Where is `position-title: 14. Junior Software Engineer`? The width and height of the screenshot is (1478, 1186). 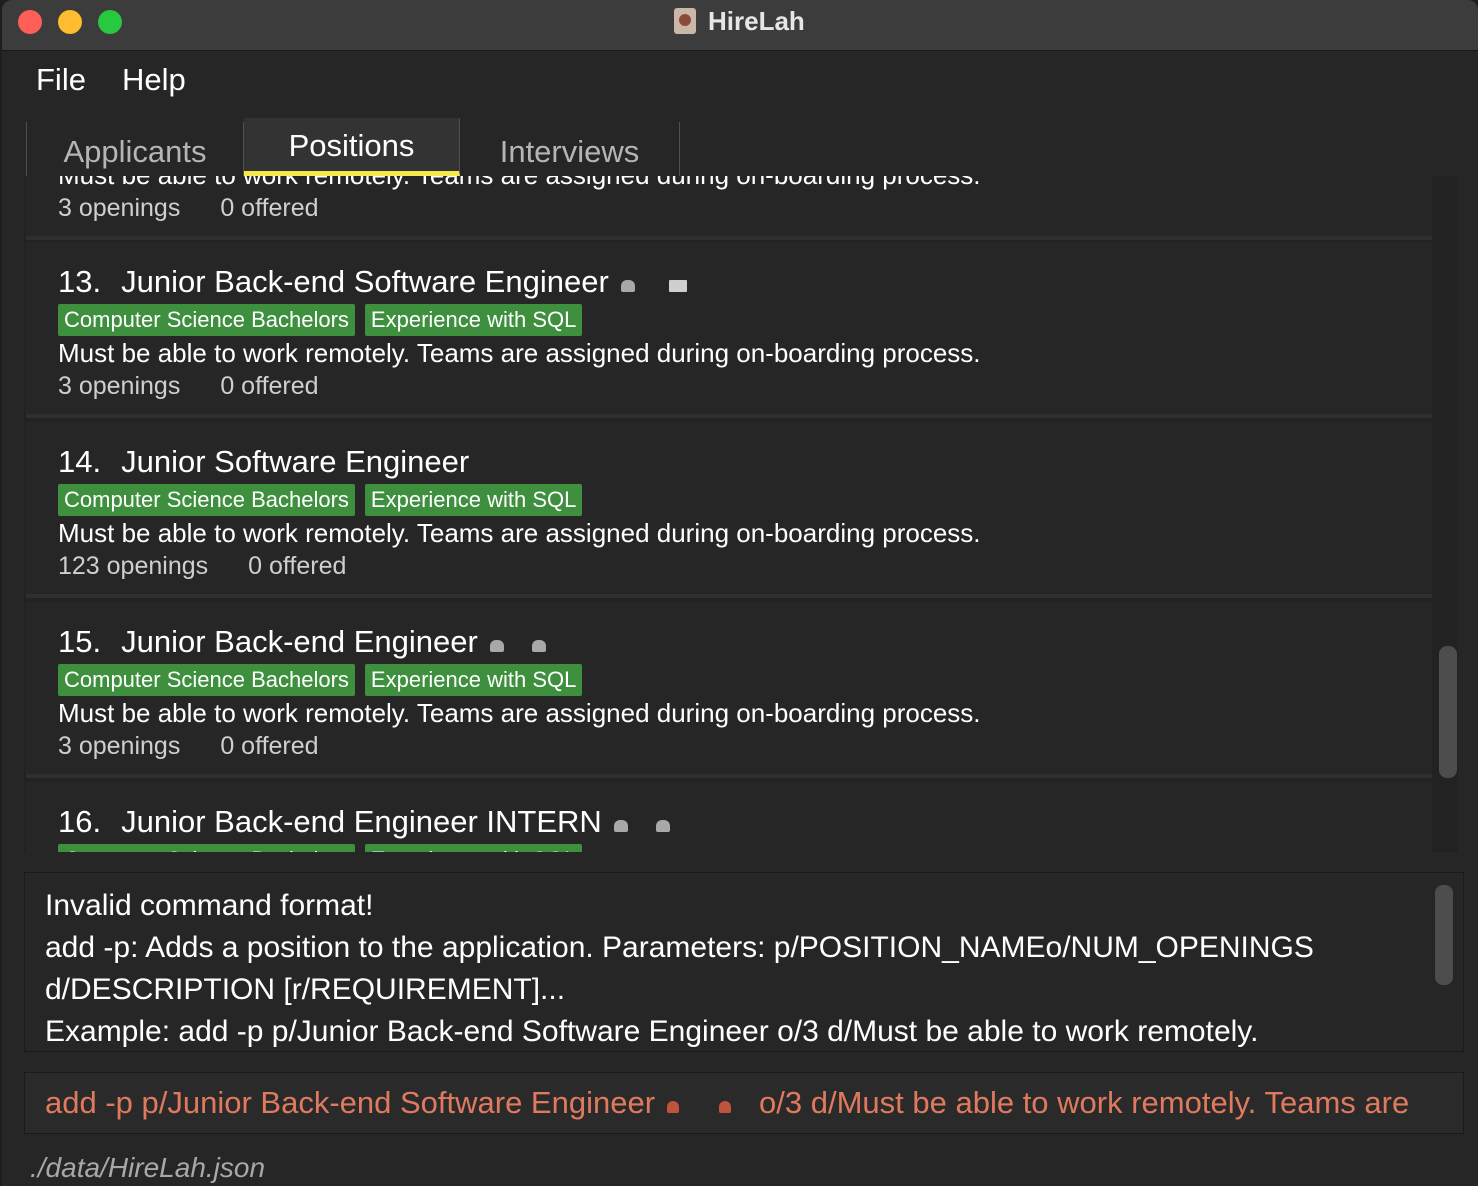
position-title: 14. Junior Software Engineer is located at coordinates (263, 462).